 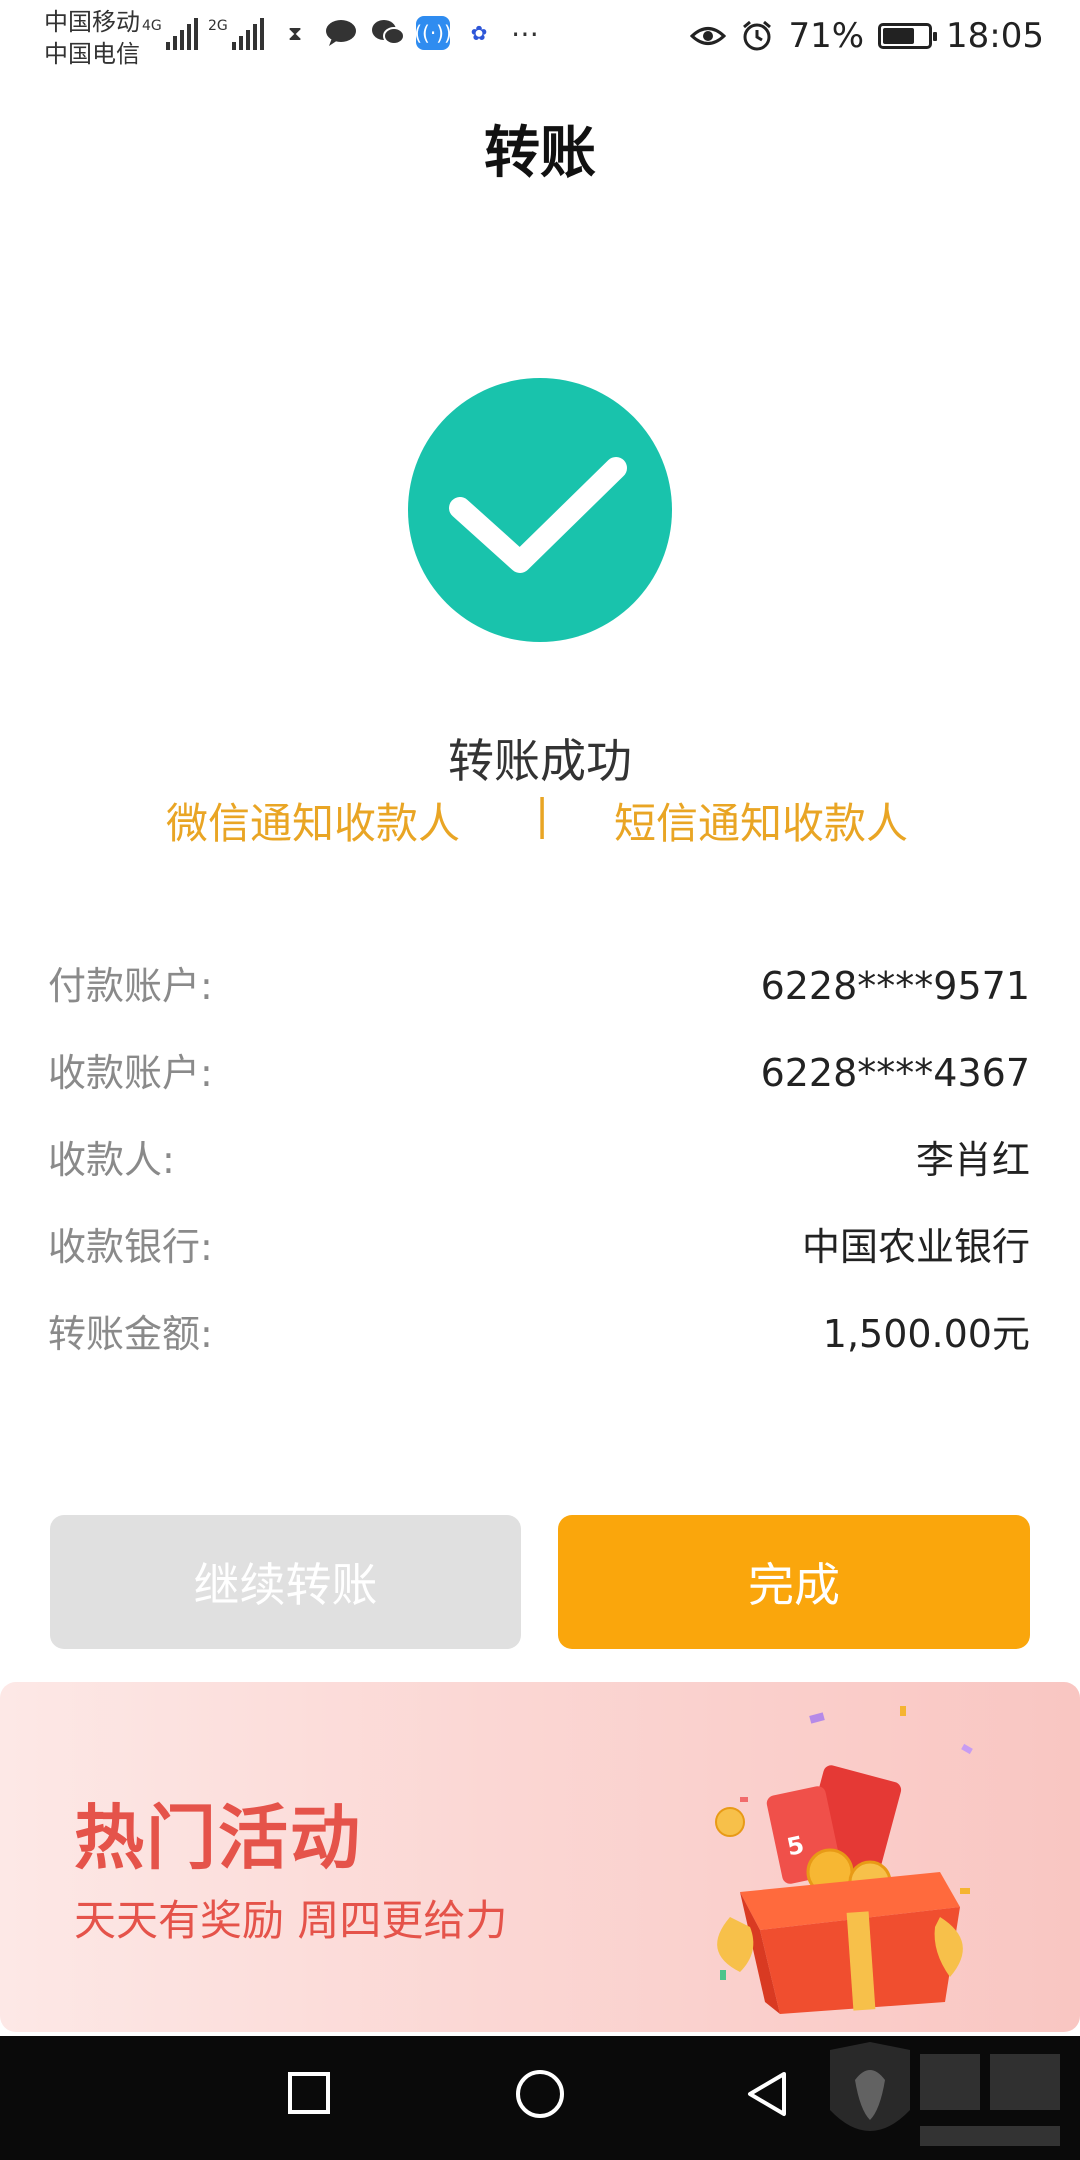 I want to click on sms-notify-link: 短信通知收款人, so click(x=761, y=820).